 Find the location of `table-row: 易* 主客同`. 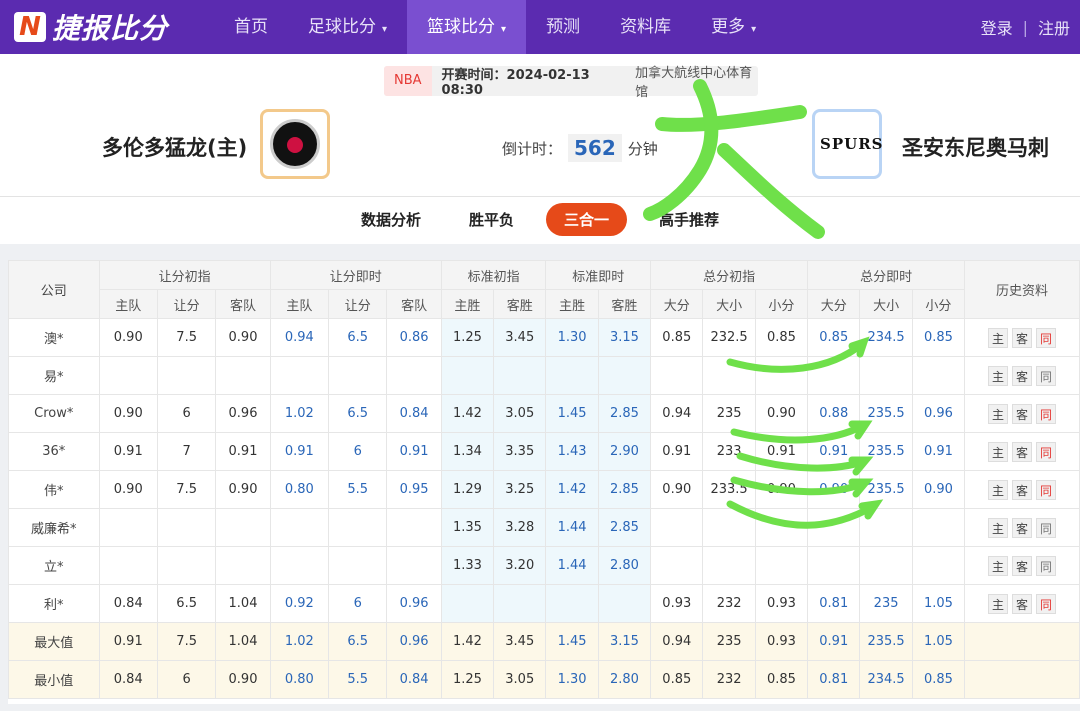

table-row: 易* 主客同 is located at coordinates (544, 375).